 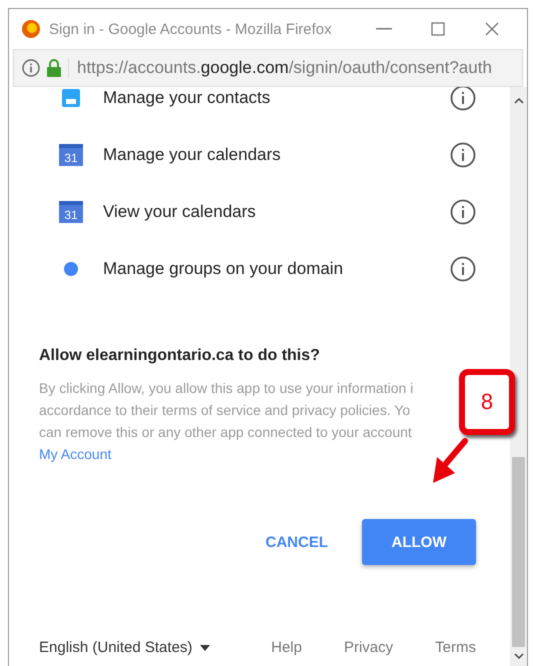 What do you see at coordinates (205, 647) in the screenshot?
I see `caret-icon` at bounding box center [205, 647].